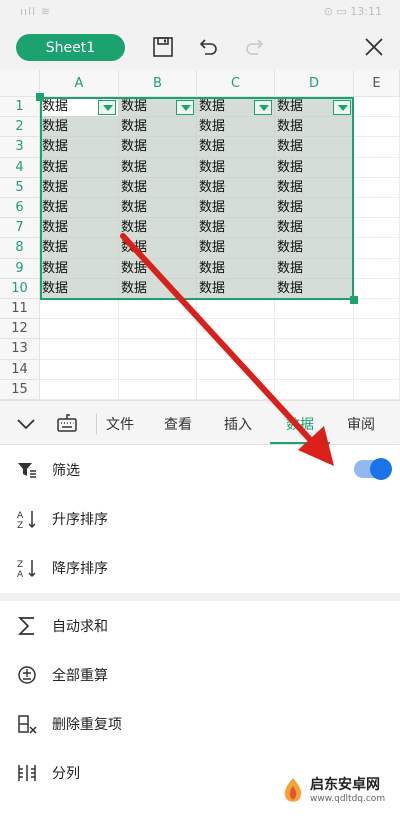  I want to click on cell-e10, so click(377, 288).